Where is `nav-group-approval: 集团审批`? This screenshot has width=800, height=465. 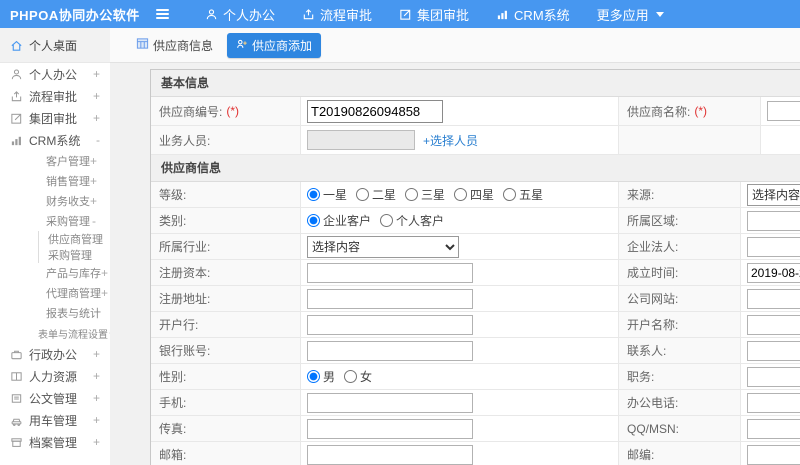
nav-group-approval: 集团审批 is located at coordinates (434, 14).